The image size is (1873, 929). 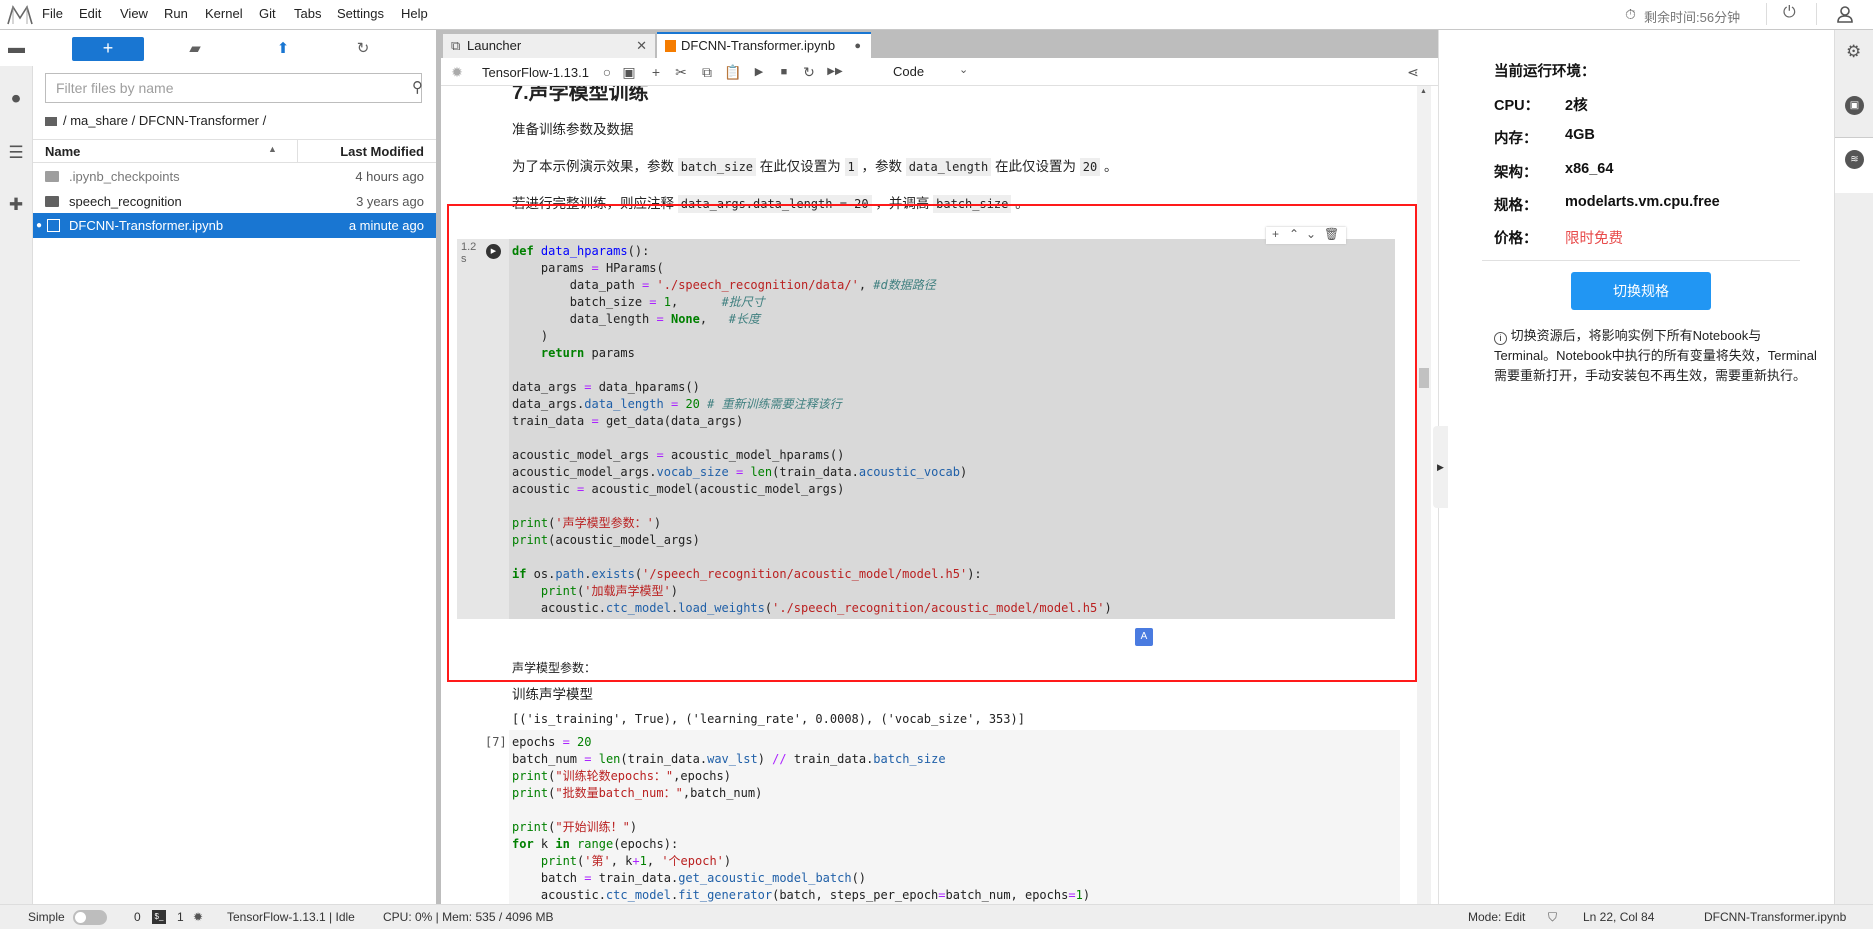 I want to click on menu-edit: Edit, so click(x=90, y=13).